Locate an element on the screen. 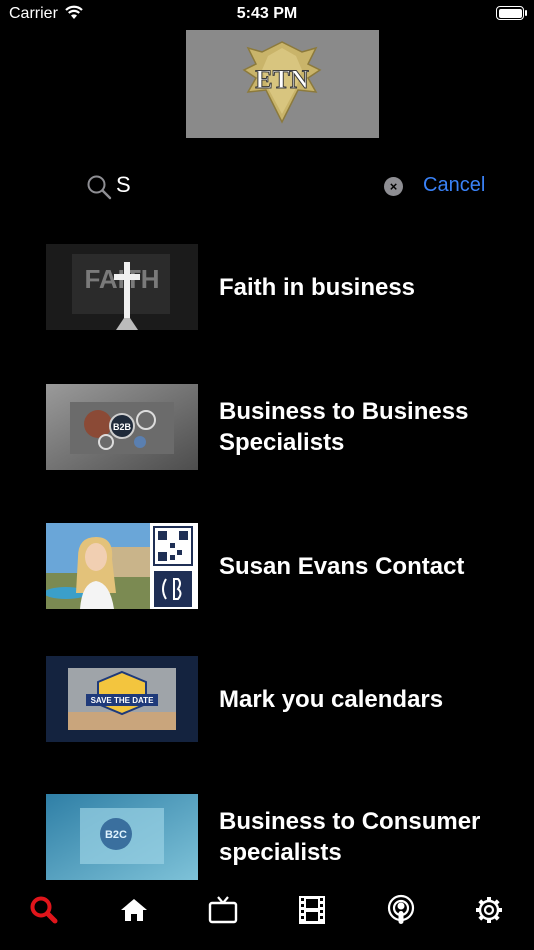  result-thumbnail-calendar: SAVE THE DATE is located at coordinates (122, 699).